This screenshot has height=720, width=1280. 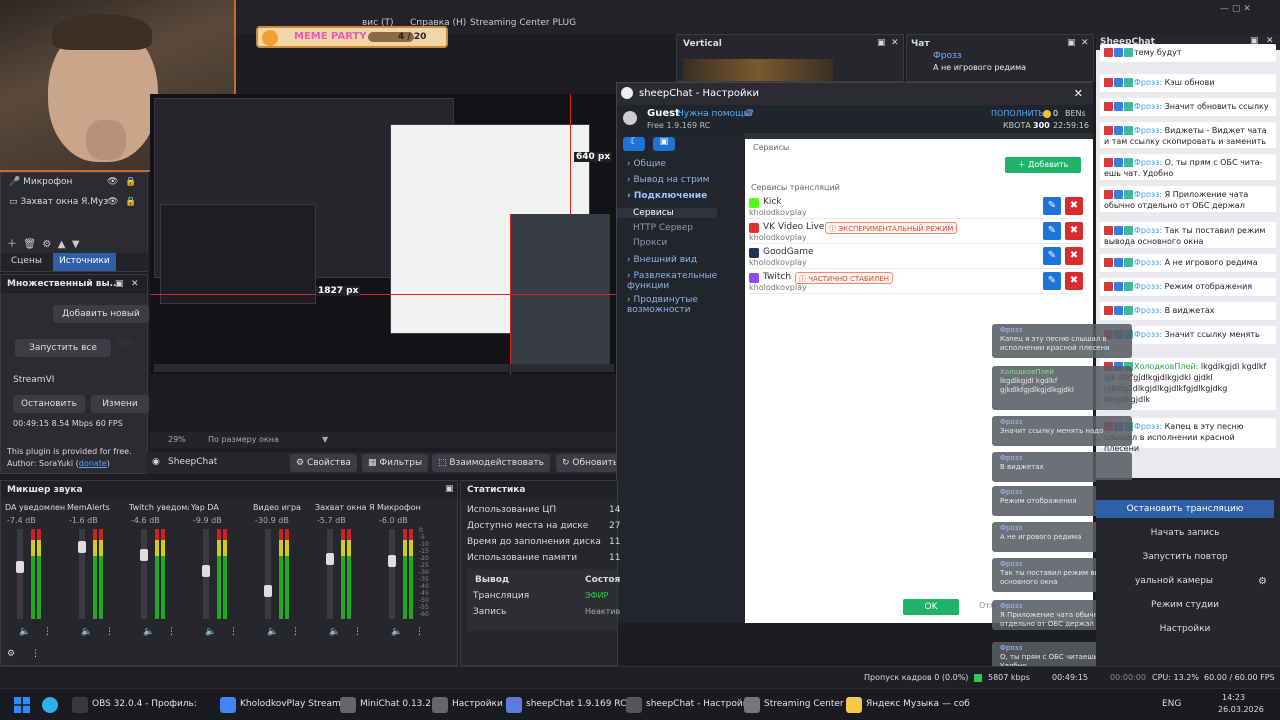 What do you see at coordinates (1233, 697) in the screenshot?
I see `clock-time: 14:23` at bounding box center [1233, 697].